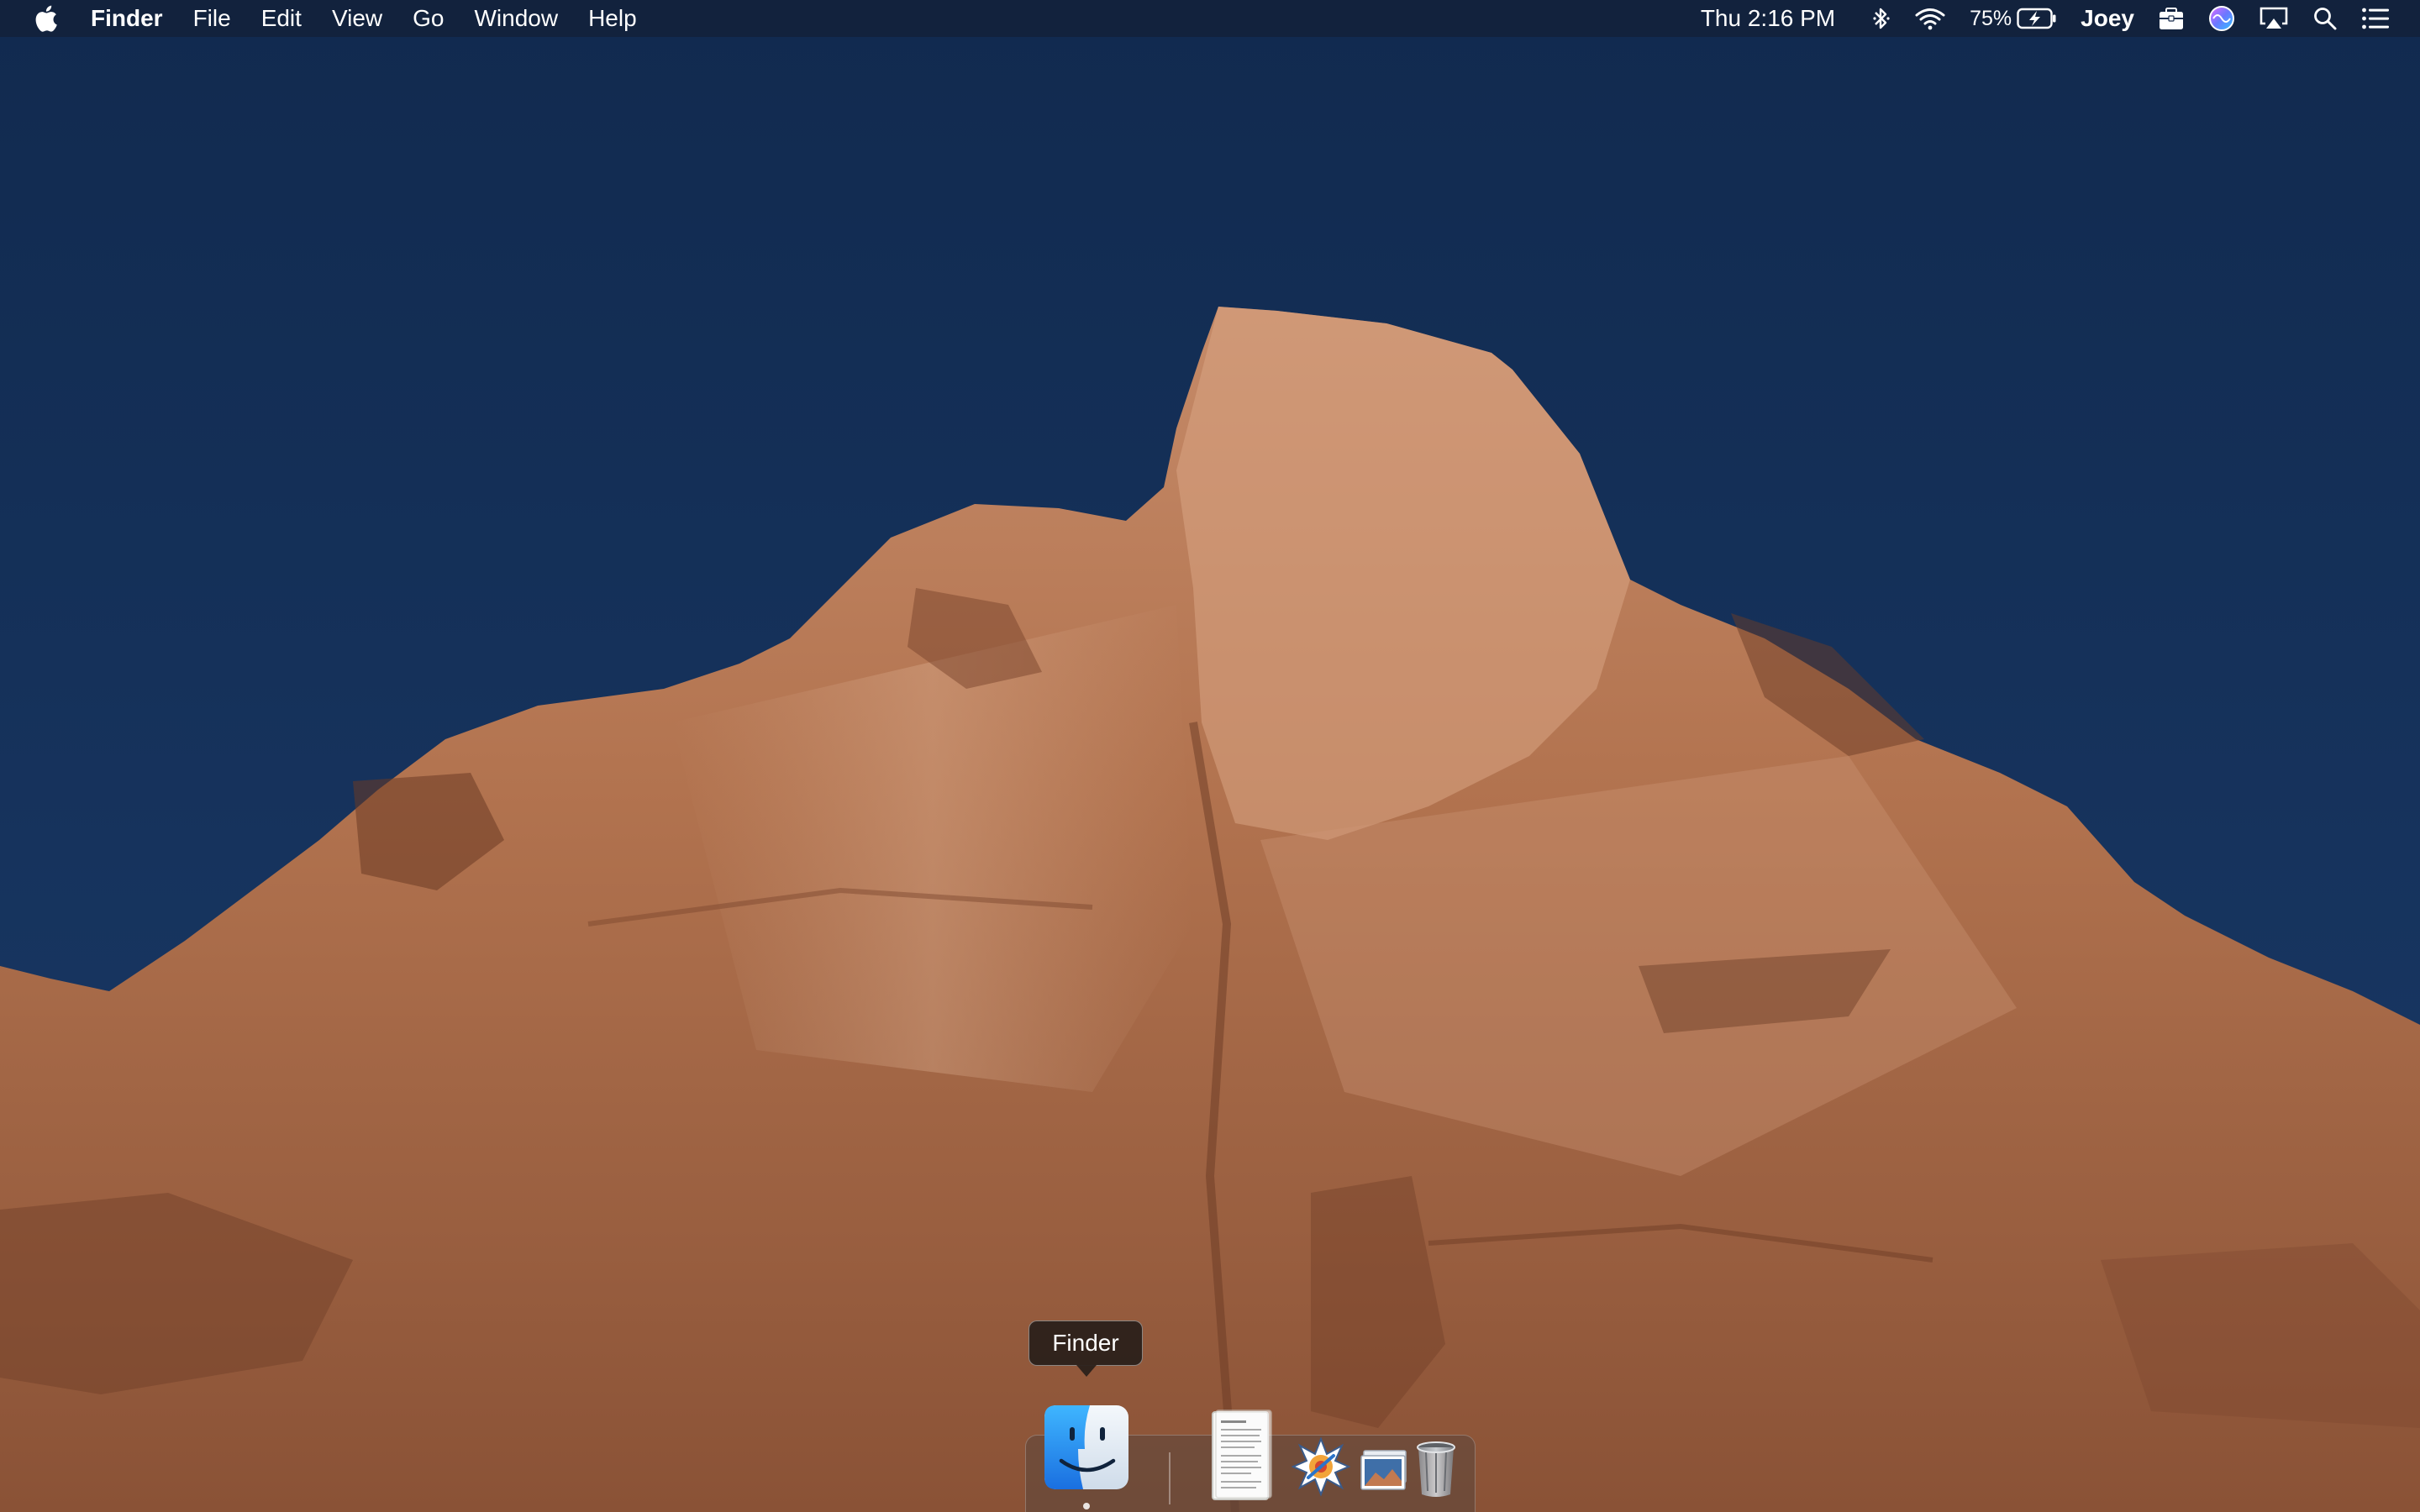 The image size is (2420, 1512). What do you see at coordinates (2375, 18) in the screenshot?
I see `notification-center-icon` at bounding box center [2375, 18].